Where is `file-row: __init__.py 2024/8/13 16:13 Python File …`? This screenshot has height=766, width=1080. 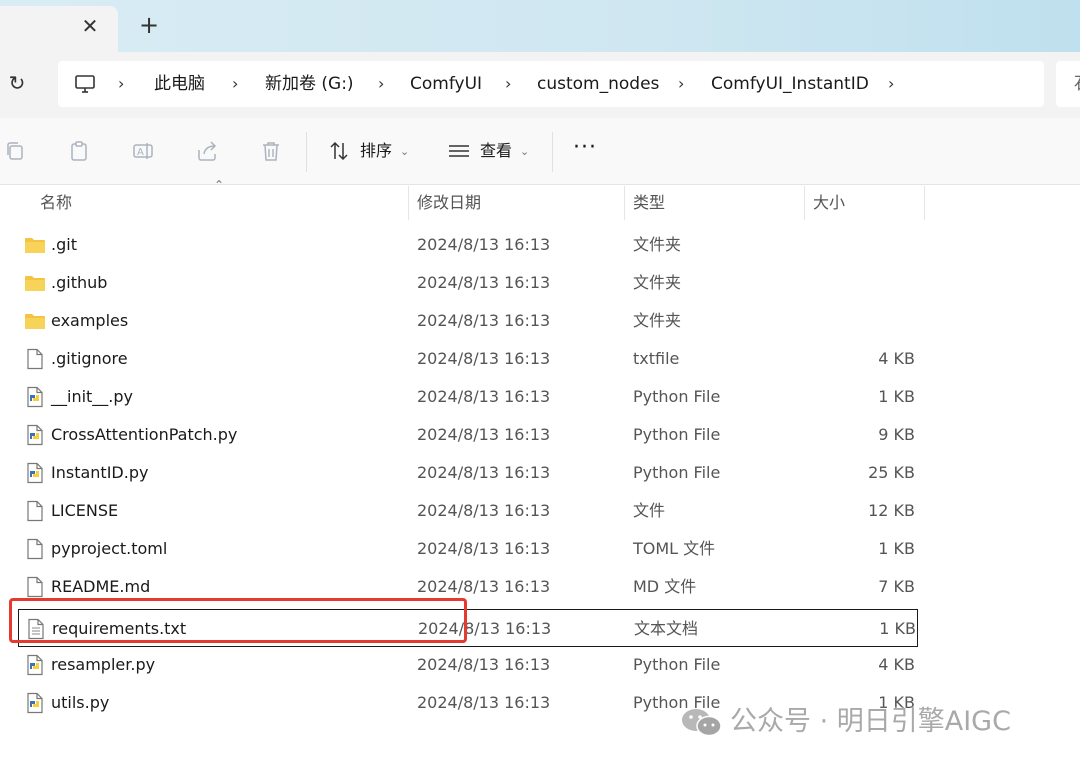
file-row: __init__.py 2024/8/13 16:13 Python File … is located at coordinates (468, 397).